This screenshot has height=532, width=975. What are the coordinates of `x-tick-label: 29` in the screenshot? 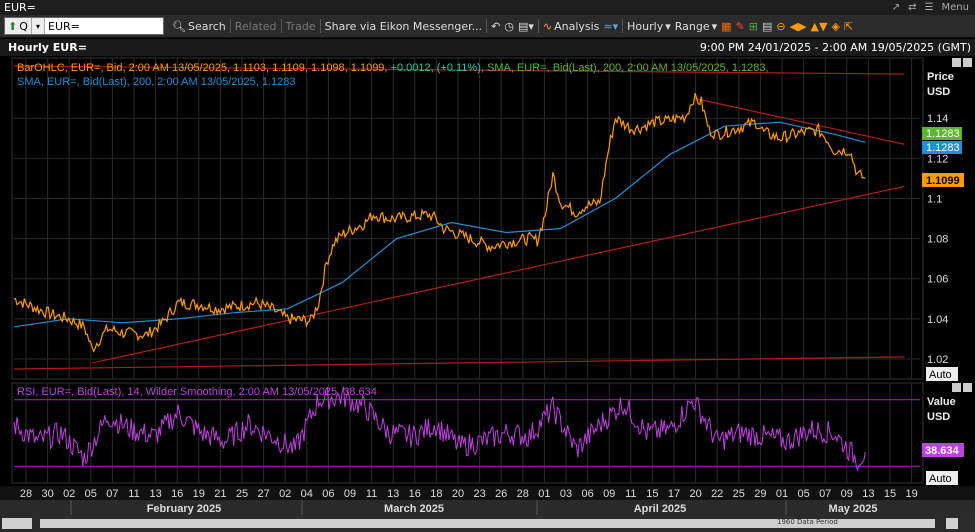 It's located at (760, 494).